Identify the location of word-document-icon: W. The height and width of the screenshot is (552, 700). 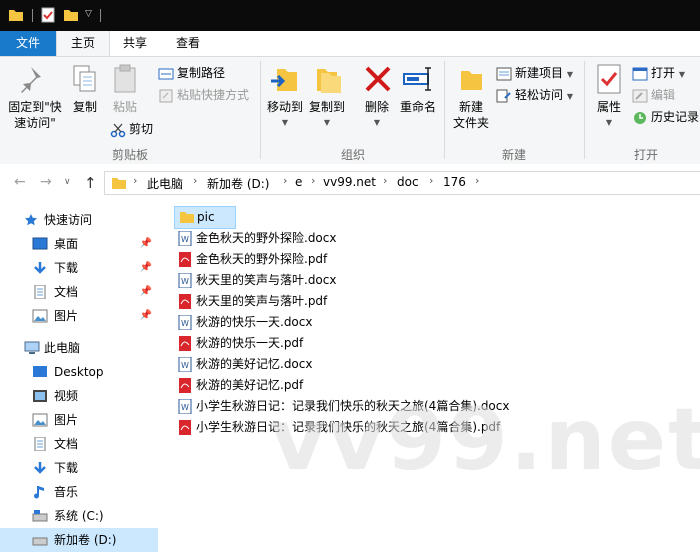
(185, 238).